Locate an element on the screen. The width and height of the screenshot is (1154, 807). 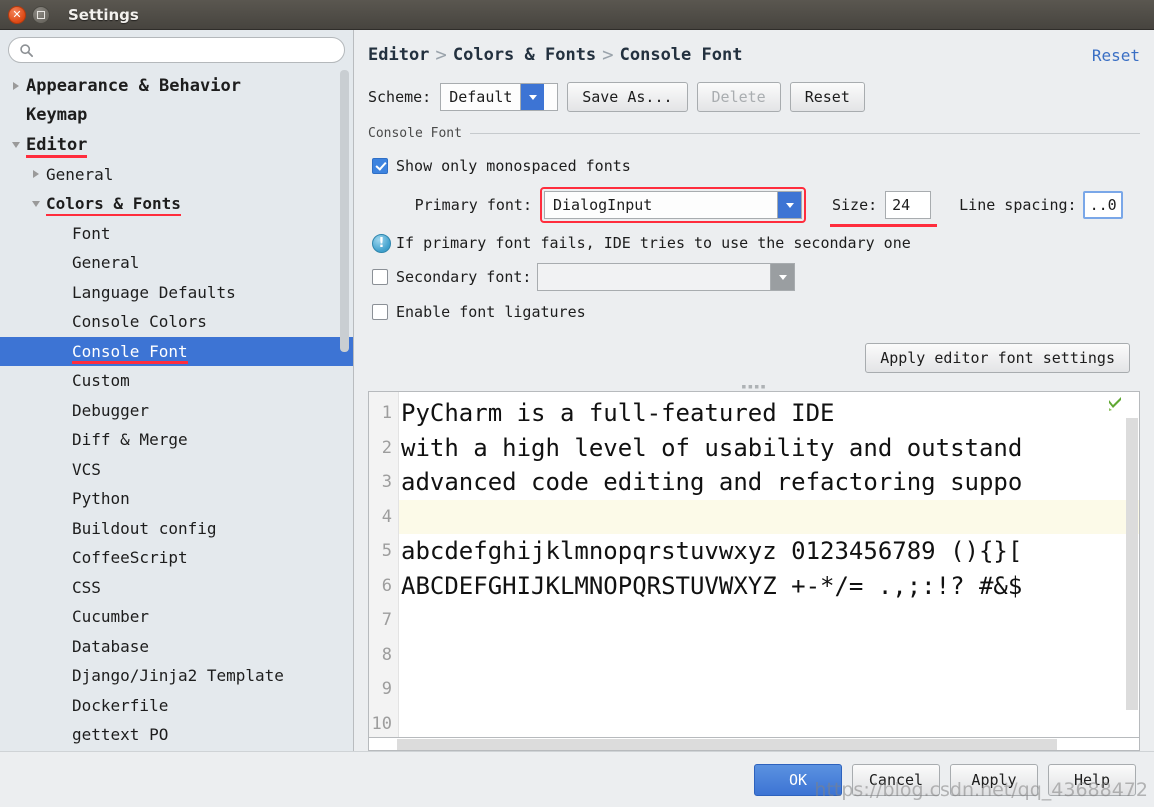
line-spacing-input: ..0 is located at coordinates (1102, 205).